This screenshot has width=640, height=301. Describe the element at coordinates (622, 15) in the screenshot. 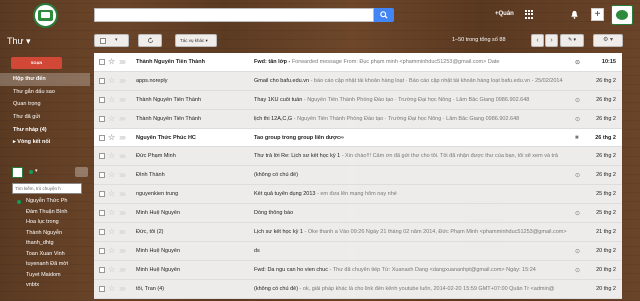

I see `account-avatar` at that location.